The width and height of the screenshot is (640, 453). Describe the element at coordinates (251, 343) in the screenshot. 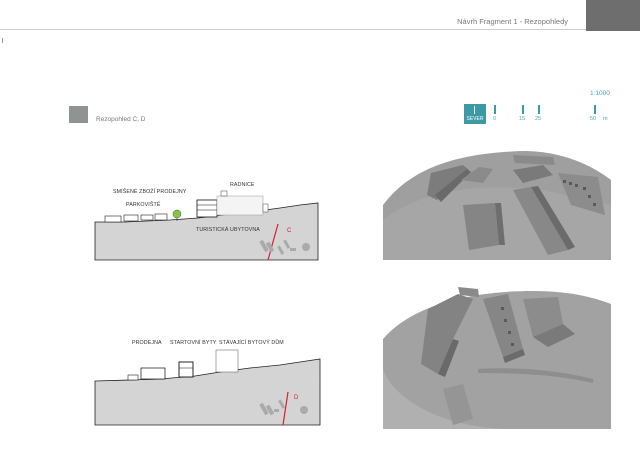

I see `label-stavajici-bytovy-dum: STÁVAJÍCÍ BYTOVÝ DŮM` at that location.